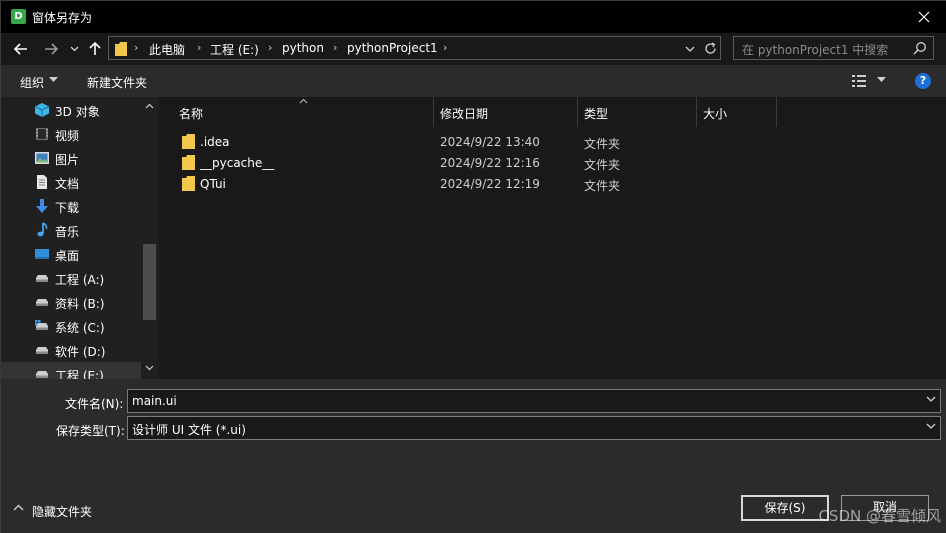 This screenshot has width=946, height=533. I want to click on nav-item-videos: 视频, so click(71, 134).